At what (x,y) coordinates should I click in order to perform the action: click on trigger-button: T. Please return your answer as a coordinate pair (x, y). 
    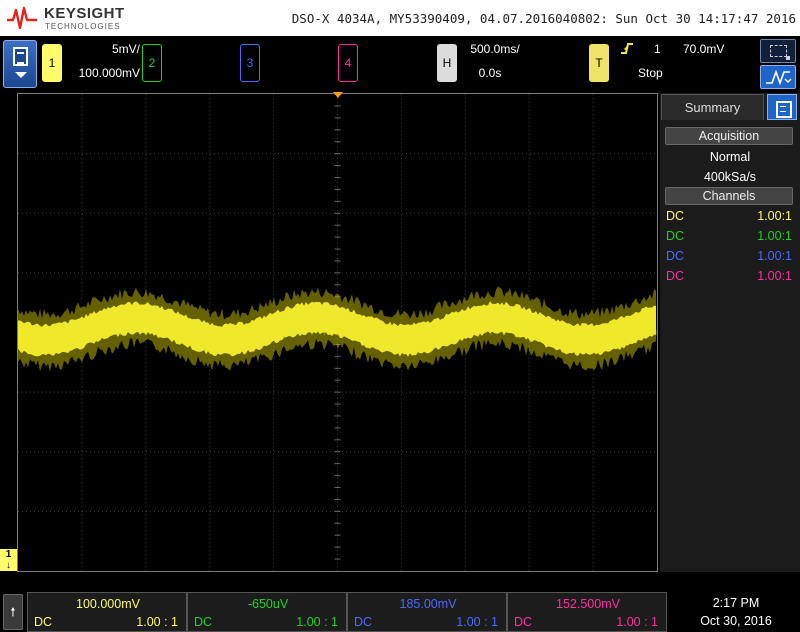
    Looking at the image, I should click on (599, 63).